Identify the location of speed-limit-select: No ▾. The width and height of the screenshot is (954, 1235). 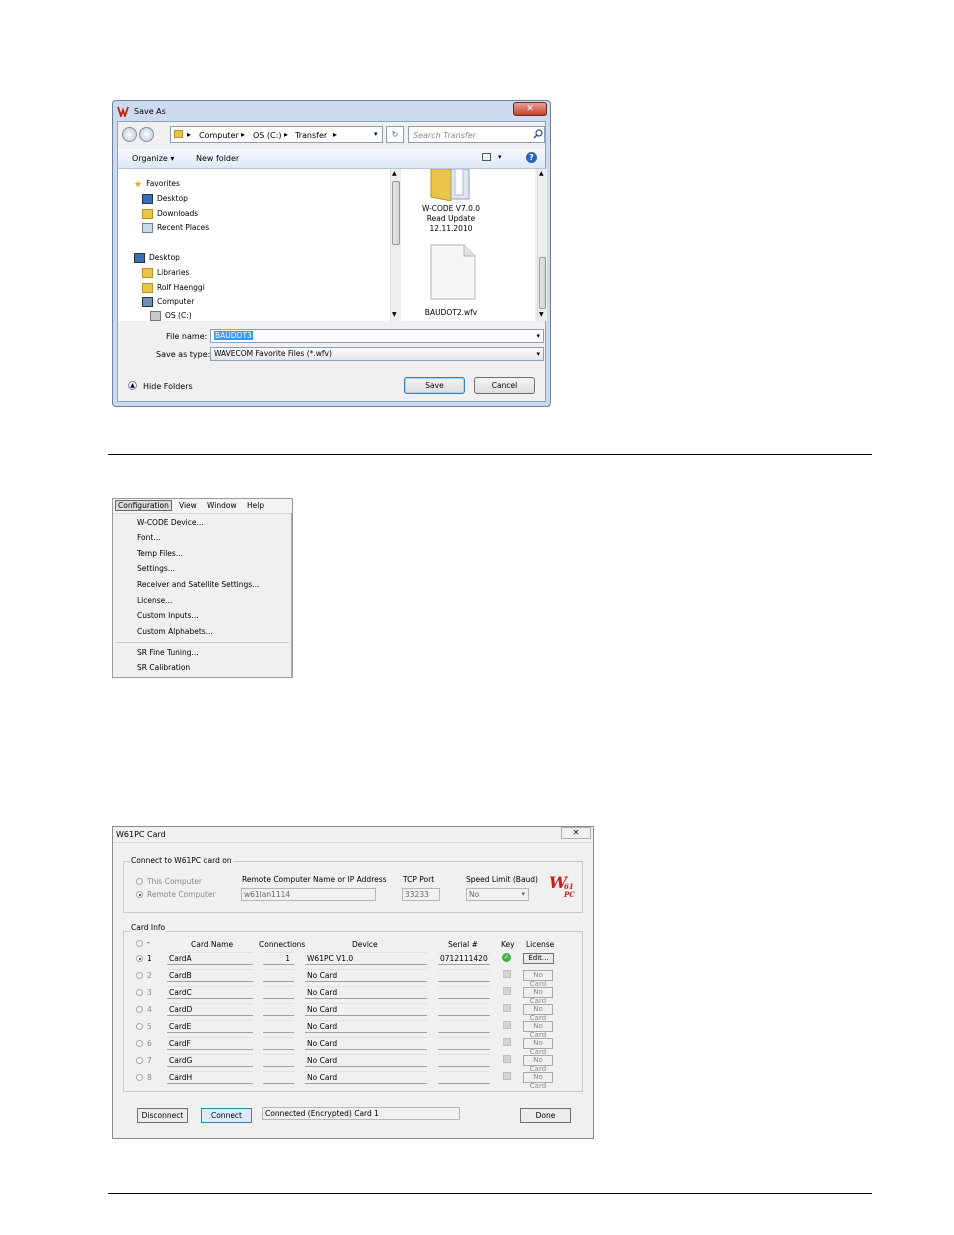
(497, 894).